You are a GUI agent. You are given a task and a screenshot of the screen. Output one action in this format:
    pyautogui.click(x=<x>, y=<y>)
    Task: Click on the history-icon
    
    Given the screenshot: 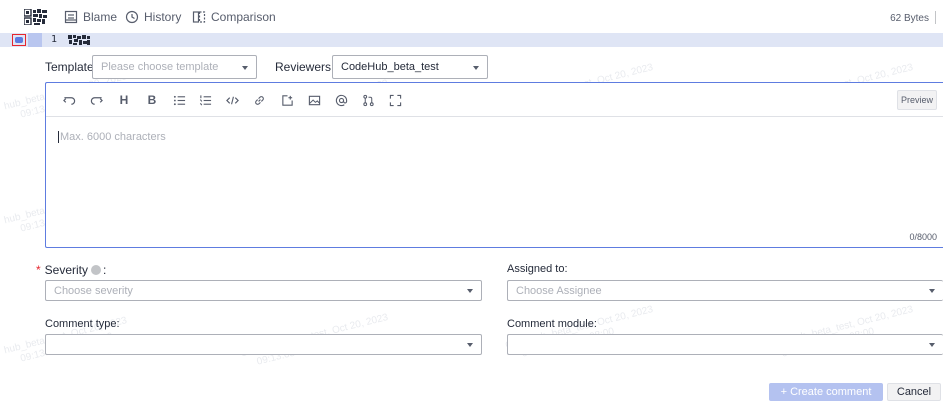 What is the action you would take?
    pyautogui.click(x=132, y=17)
    